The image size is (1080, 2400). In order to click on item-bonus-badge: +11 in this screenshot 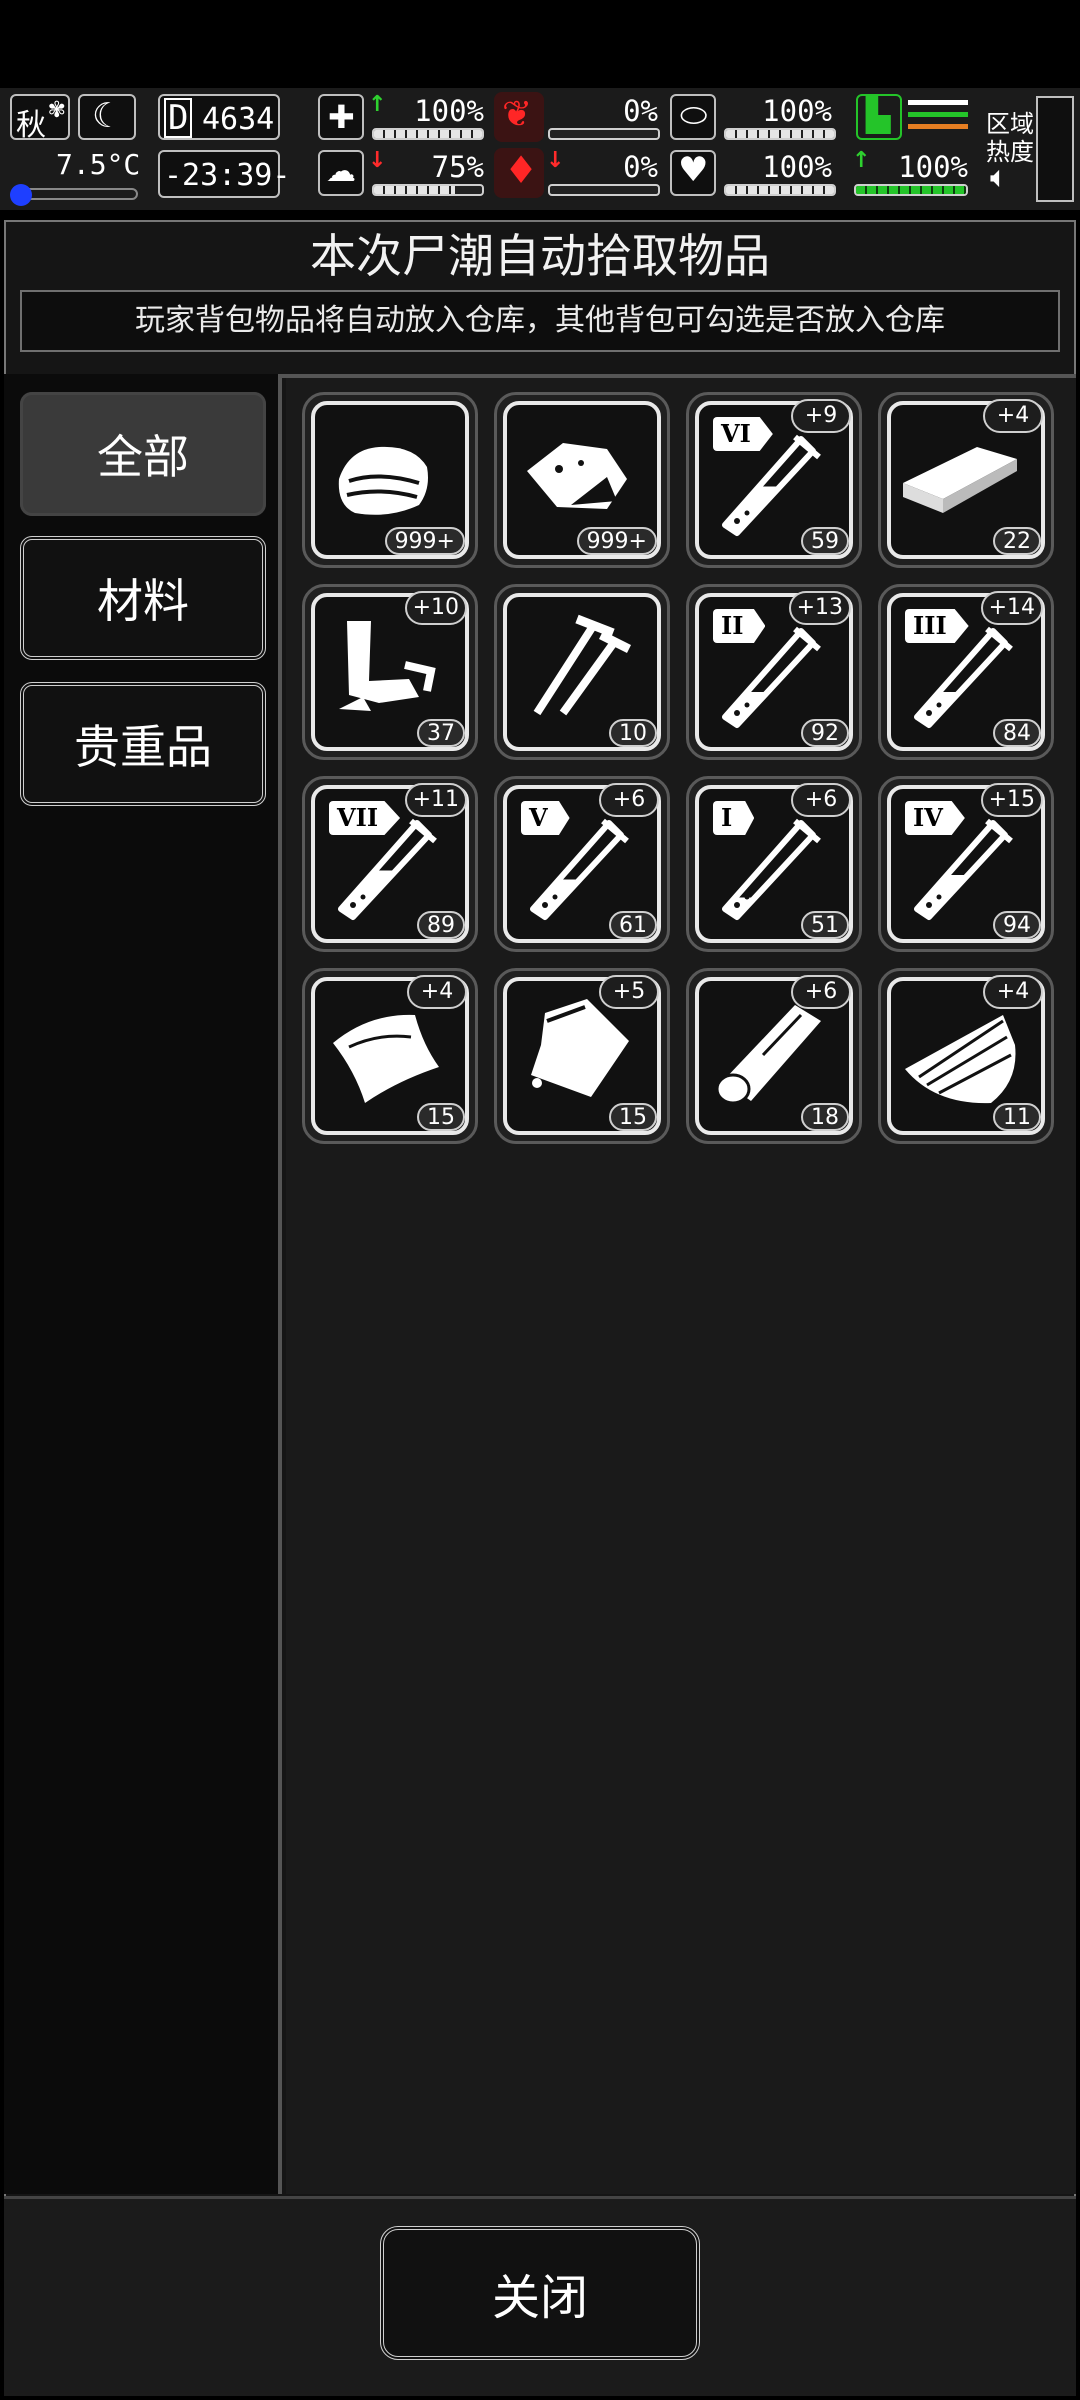, I will do `click(435, 800)`.